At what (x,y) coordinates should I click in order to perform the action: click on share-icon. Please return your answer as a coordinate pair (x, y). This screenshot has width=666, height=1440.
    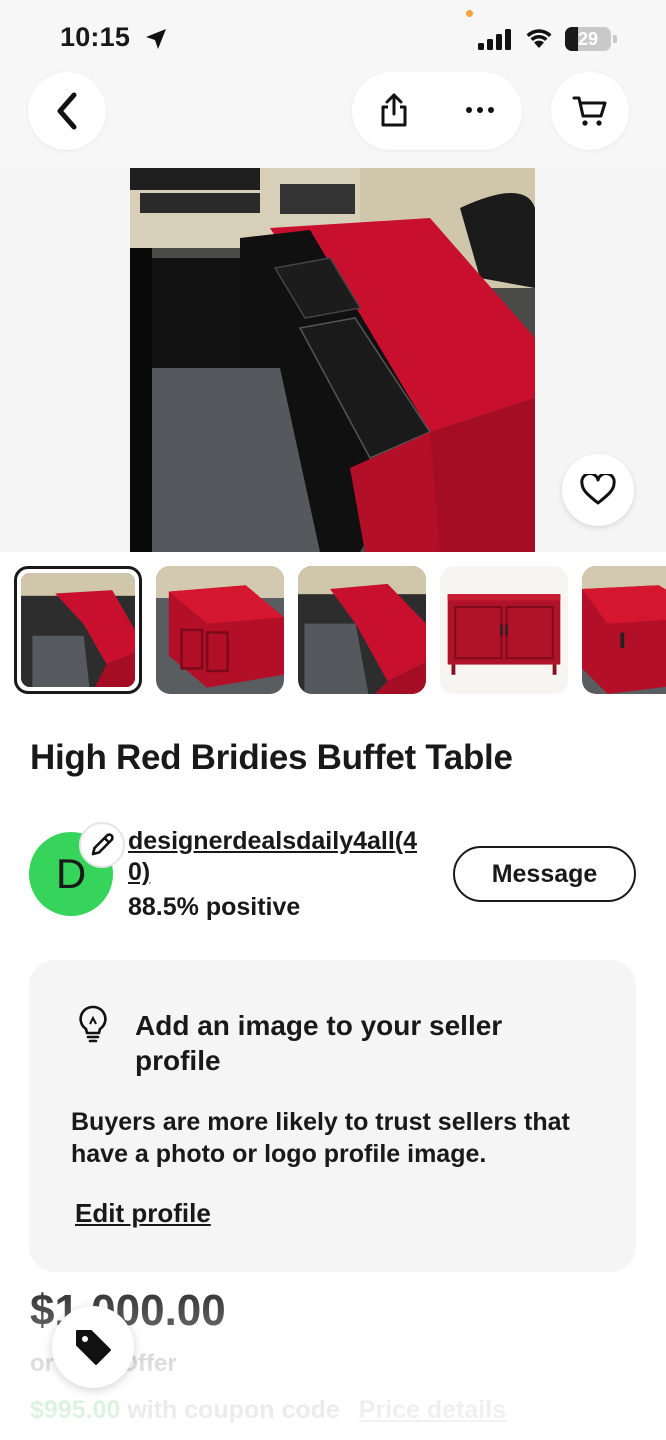
    Looking at the image, I should click on (394, 110).